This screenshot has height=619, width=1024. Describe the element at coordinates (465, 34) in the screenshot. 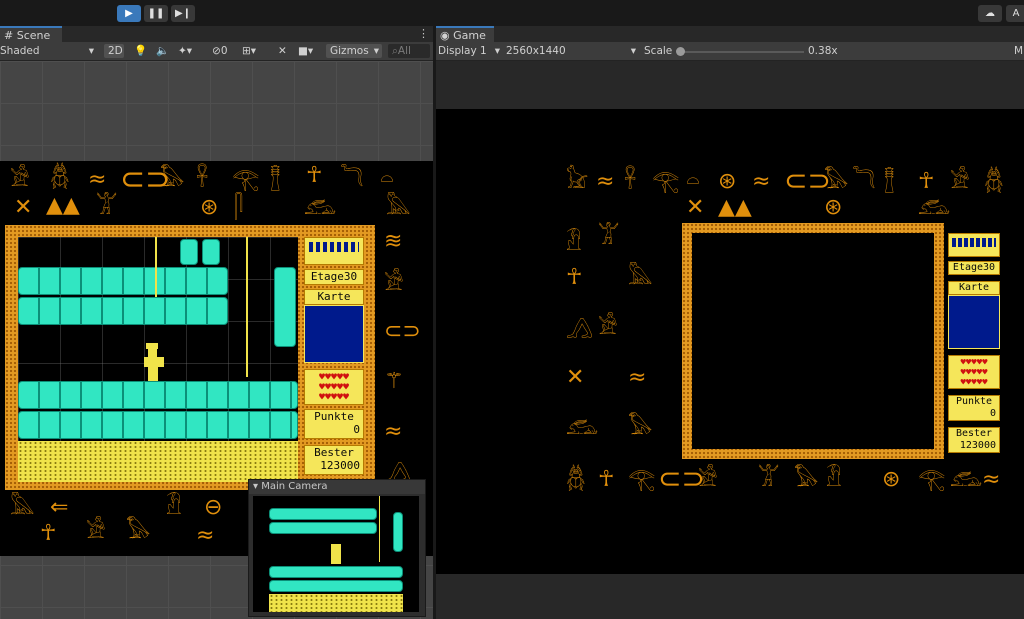

I see `tab-game: ◉ Game` at that location.